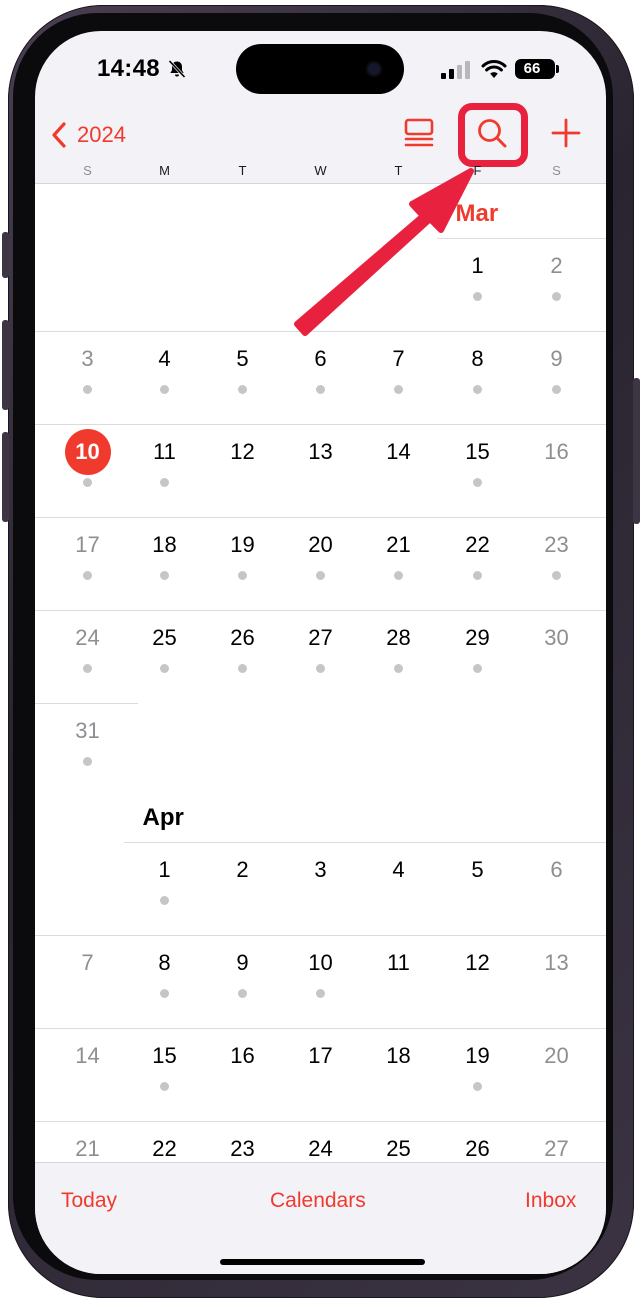 This screenshot has height=1305, width=642. I want to click on chevron-left-icon, so click(59, 135).